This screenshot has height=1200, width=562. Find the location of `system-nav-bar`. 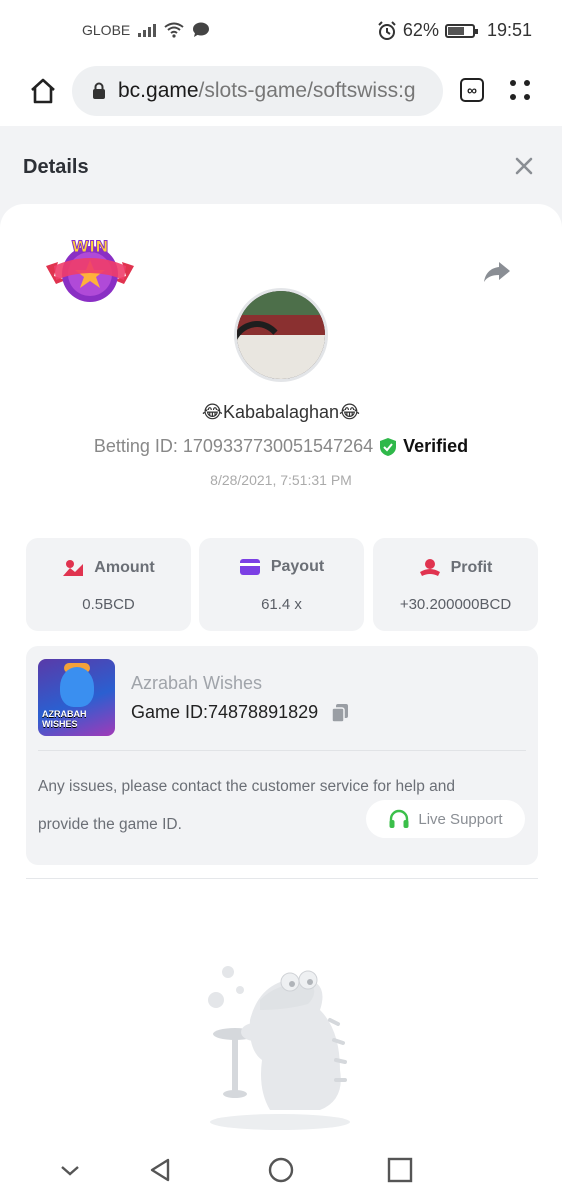

system-nav-bar is located at coordinates (281, 1170).